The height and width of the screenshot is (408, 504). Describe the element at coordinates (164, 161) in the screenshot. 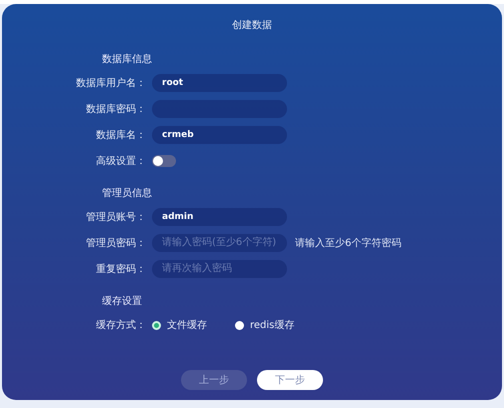

I see `toggle-switch` at that location.